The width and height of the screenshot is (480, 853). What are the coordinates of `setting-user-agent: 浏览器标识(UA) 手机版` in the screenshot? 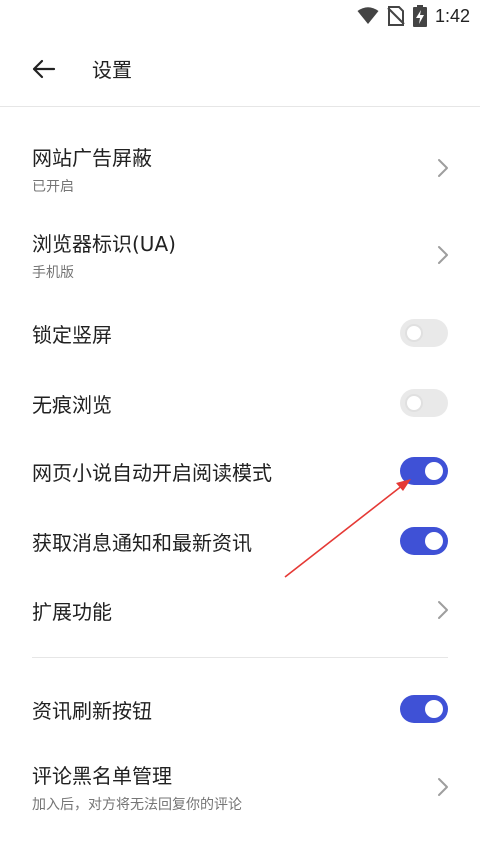 It's located at (240, 255).